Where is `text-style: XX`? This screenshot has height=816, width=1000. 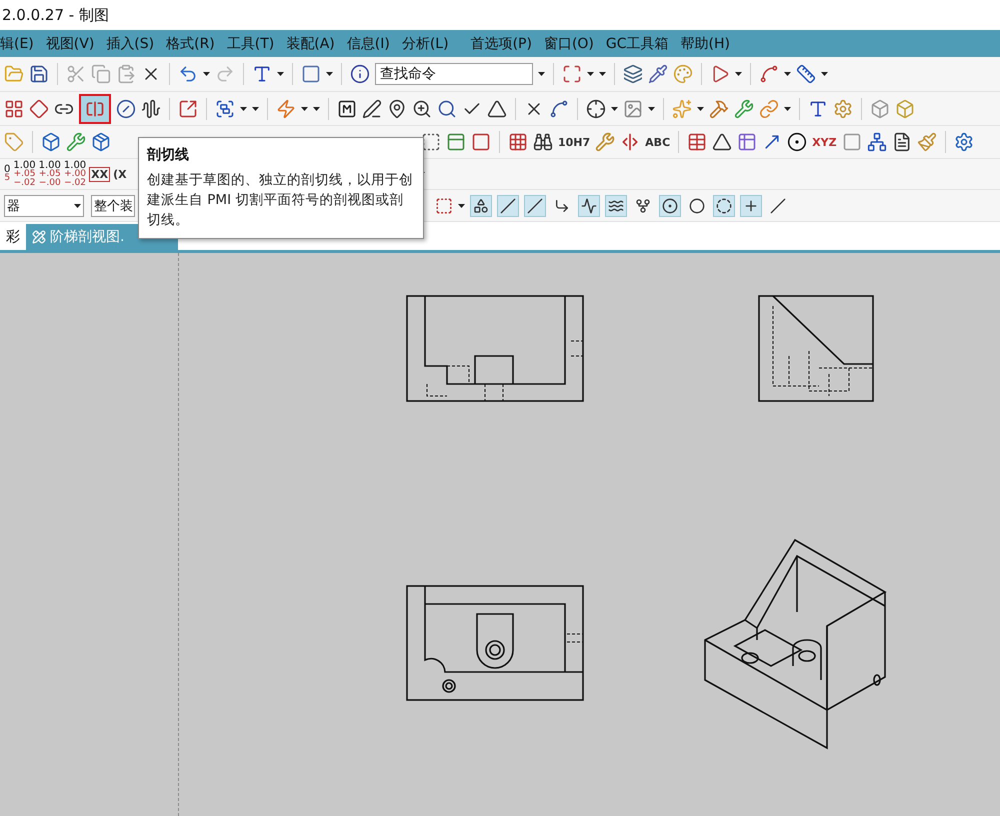
text-style: XX is located at coordinates (99, 174).